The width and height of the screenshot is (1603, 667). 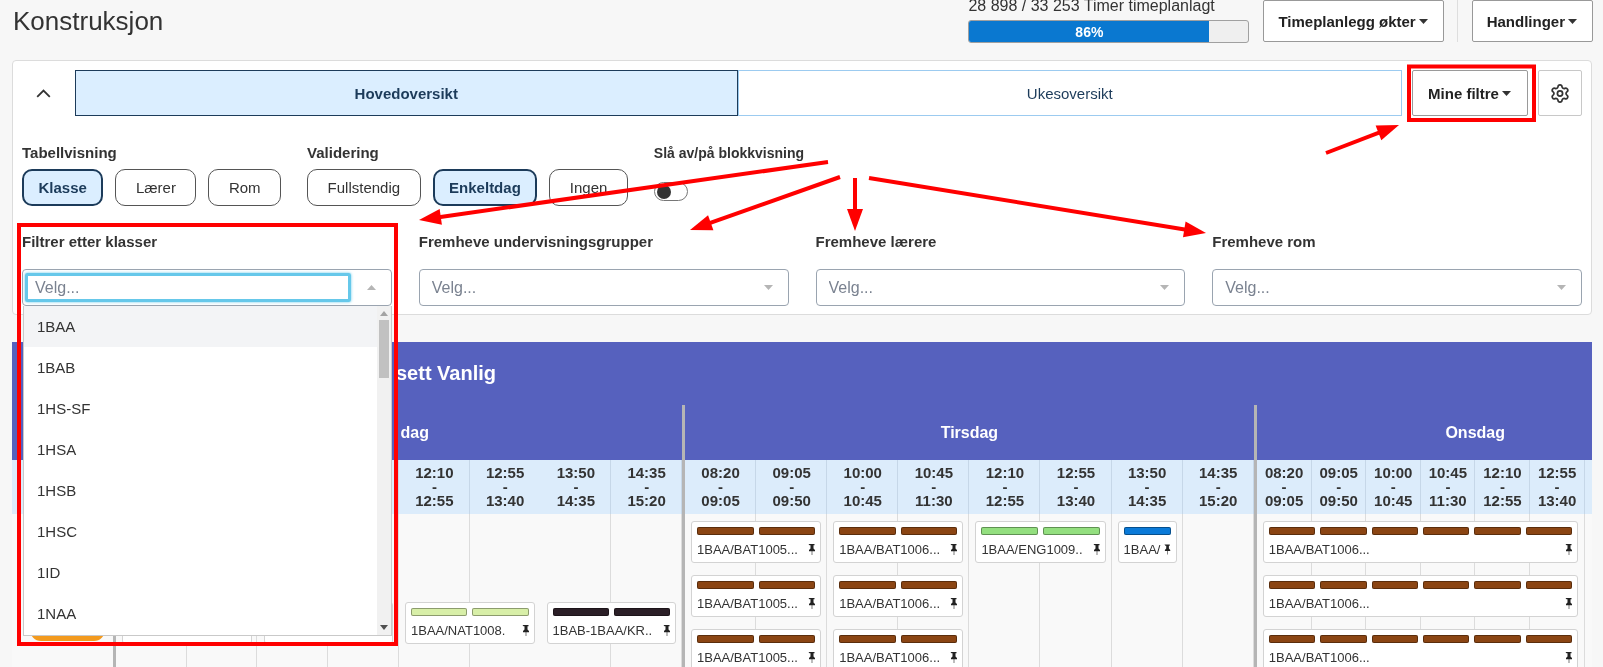 What do you see at coordinates (602, 630) in the screenshot?
I see `lesson-label: 1BAB-1BAA/KR..` at bounding box center [602, 630].